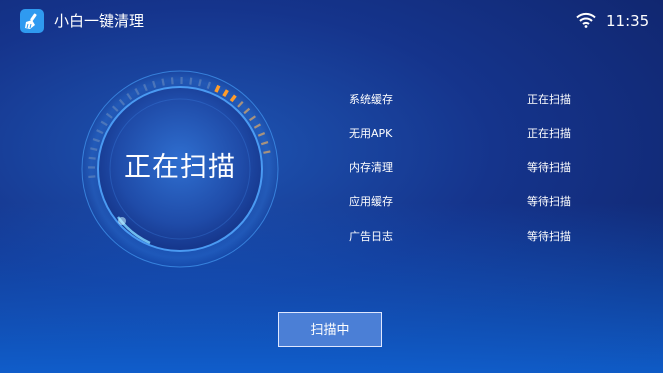 This screenshot has height=373, width=663. I want to click on broom-icon, so click(31, 21).